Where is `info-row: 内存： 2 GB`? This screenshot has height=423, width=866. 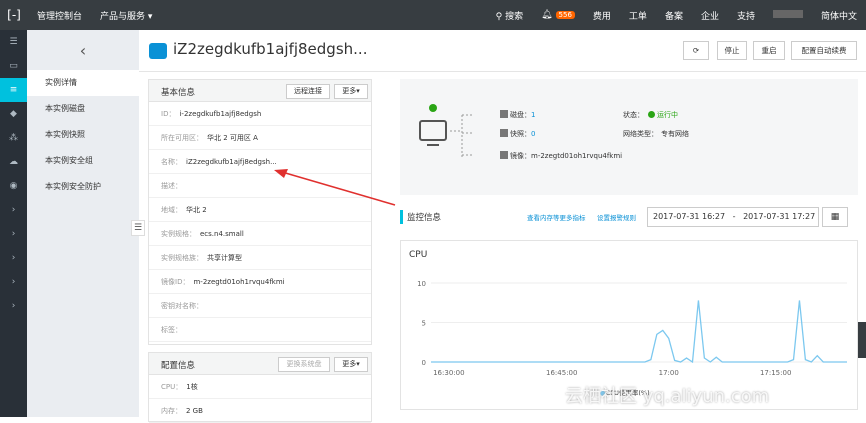
info-row: 内存： 2 GB is located at coordinates (260, 411).